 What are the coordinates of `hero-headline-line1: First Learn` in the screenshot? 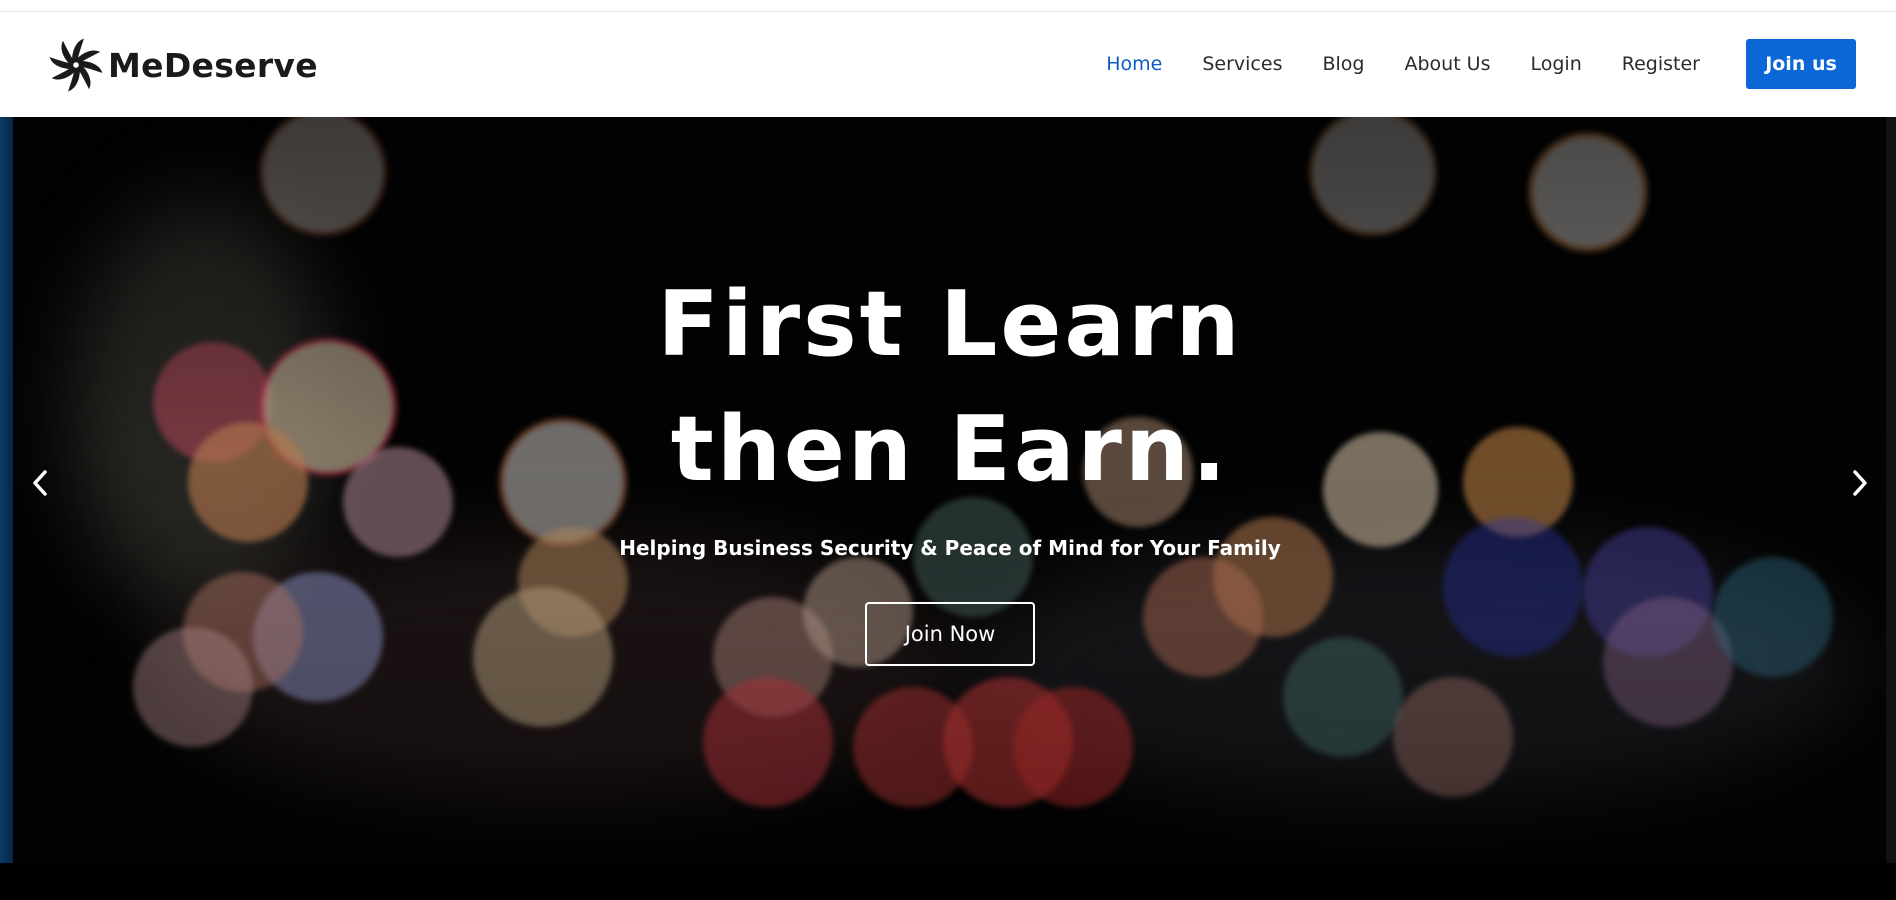 It's located at (950, 324).